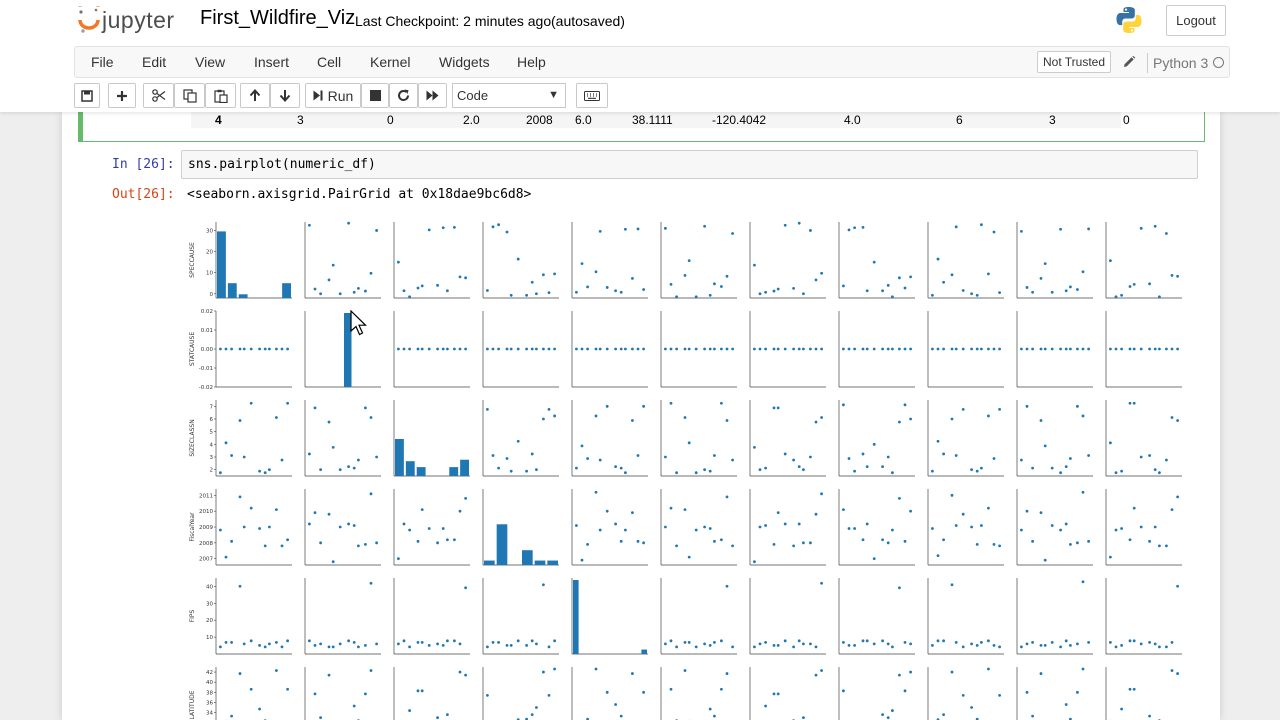 The height and width of the screenshot is (720, 1280). What do you see at coordinates (592, 95) in the screenshot?
I see `command-palette-button` at bounding box center [592, 95].